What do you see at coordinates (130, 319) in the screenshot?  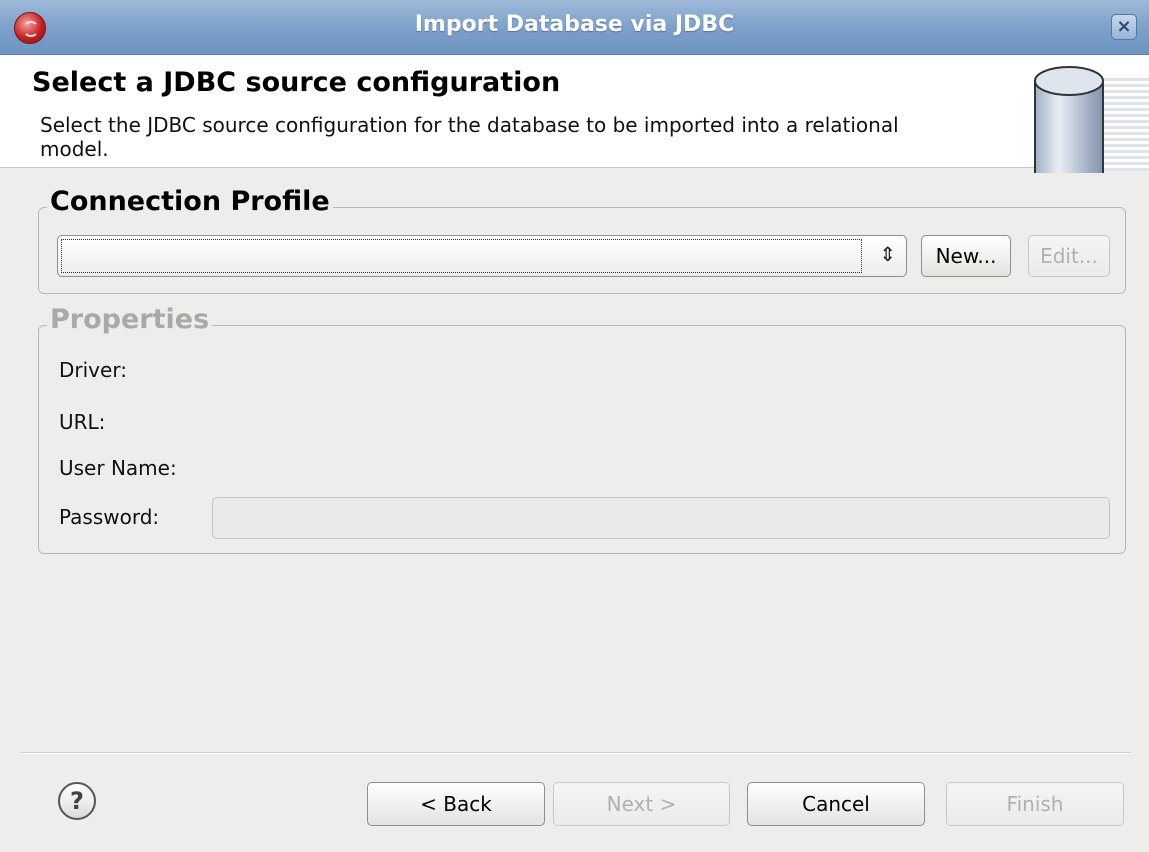 I see `properties-legend: Properties` at bounding box center [130, 319].